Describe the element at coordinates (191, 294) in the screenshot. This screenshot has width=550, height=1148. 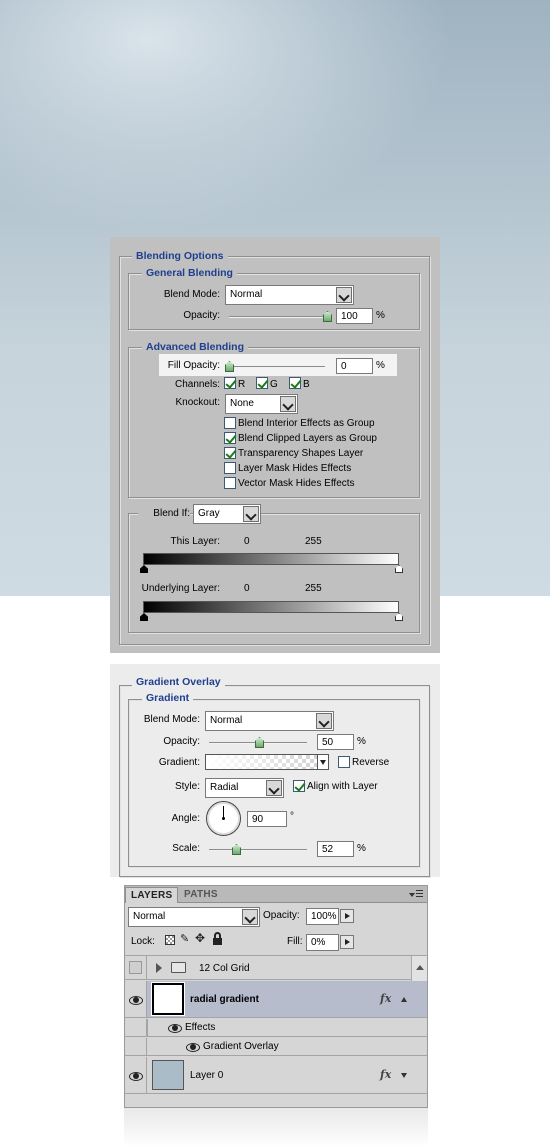
I see `blend-mode-label: Blend Mode:` at that location.